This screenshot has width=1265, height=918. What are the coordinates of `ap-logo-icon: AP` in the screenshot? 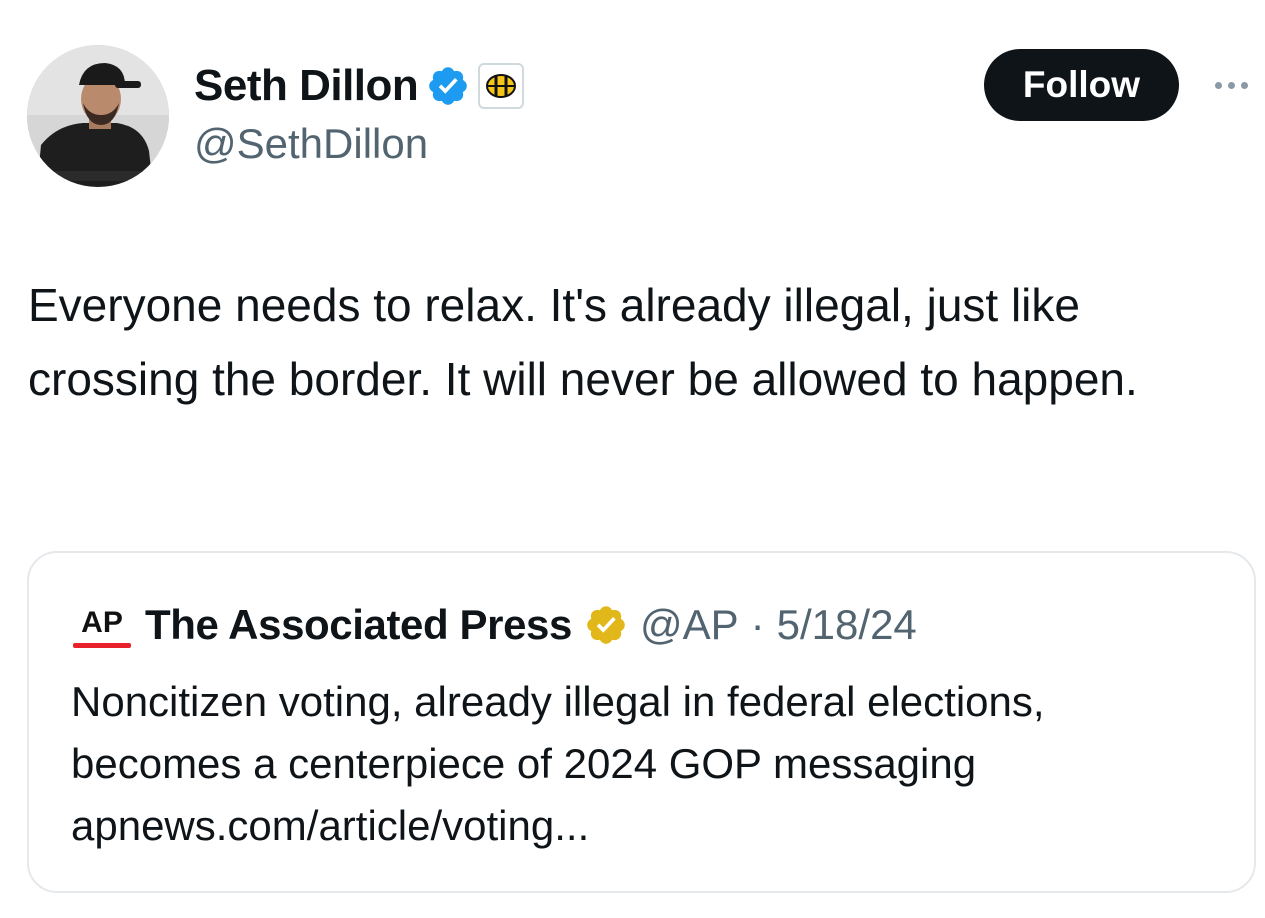 It's located at (102, 625).